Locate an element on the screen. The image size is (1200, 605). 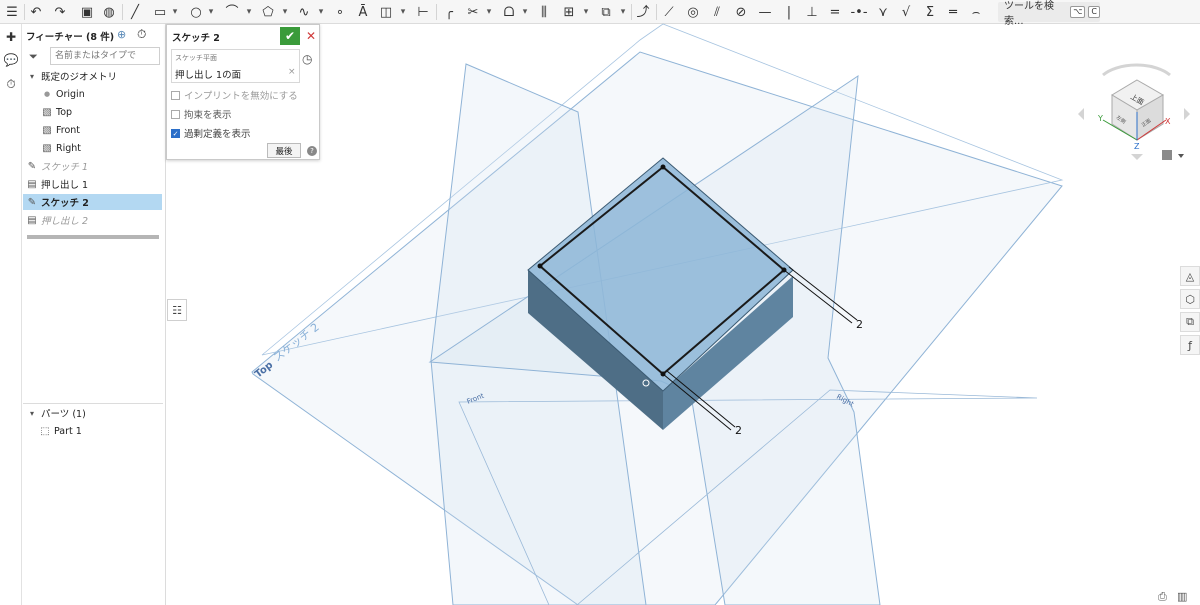
list-toggle-button: ☷ is located at coordinates (177, 310).